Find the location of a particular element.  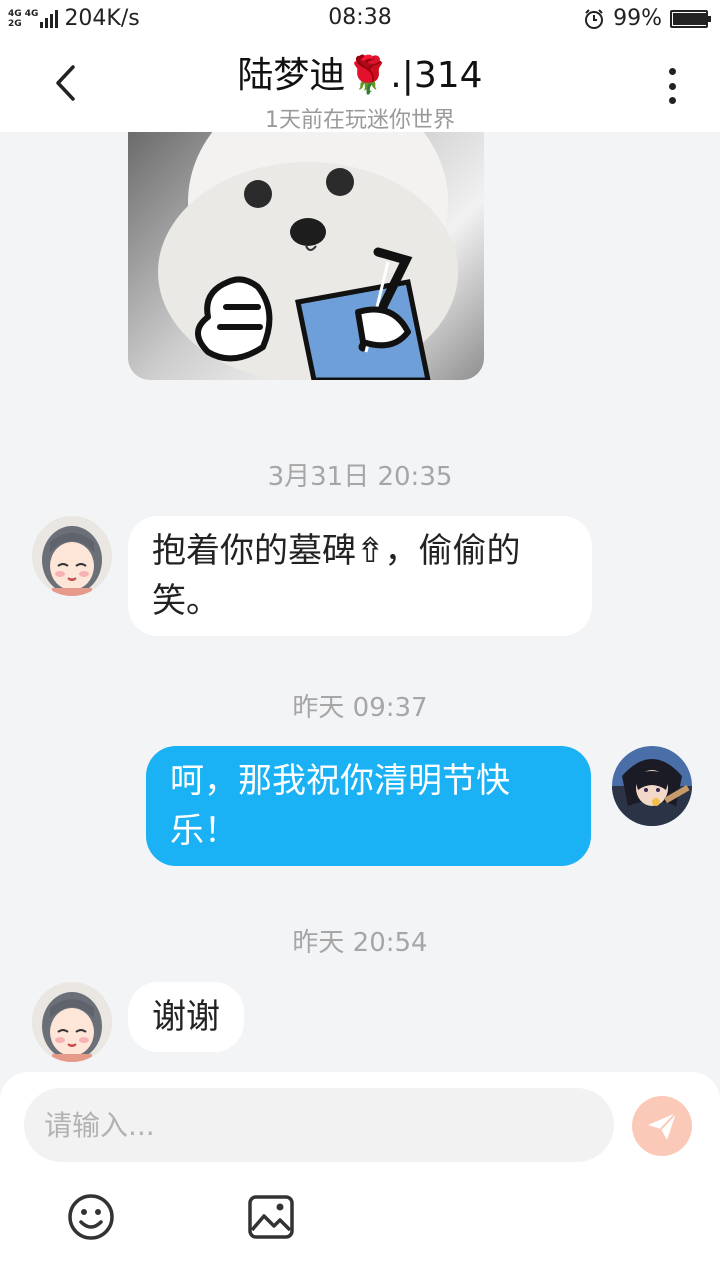

contact-status: 1天前在玩迷你世界 is located at coordinates (360, 120).